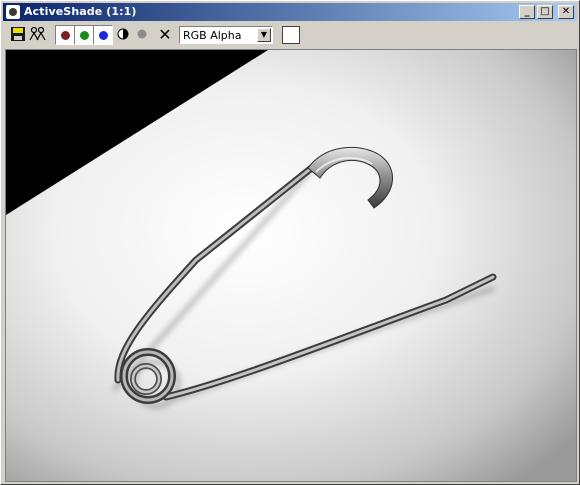 The image size is (580, 485). Describe the element at coordinates (165, 35) in the screenshot. I see `clear-icon: ✕` at that location.